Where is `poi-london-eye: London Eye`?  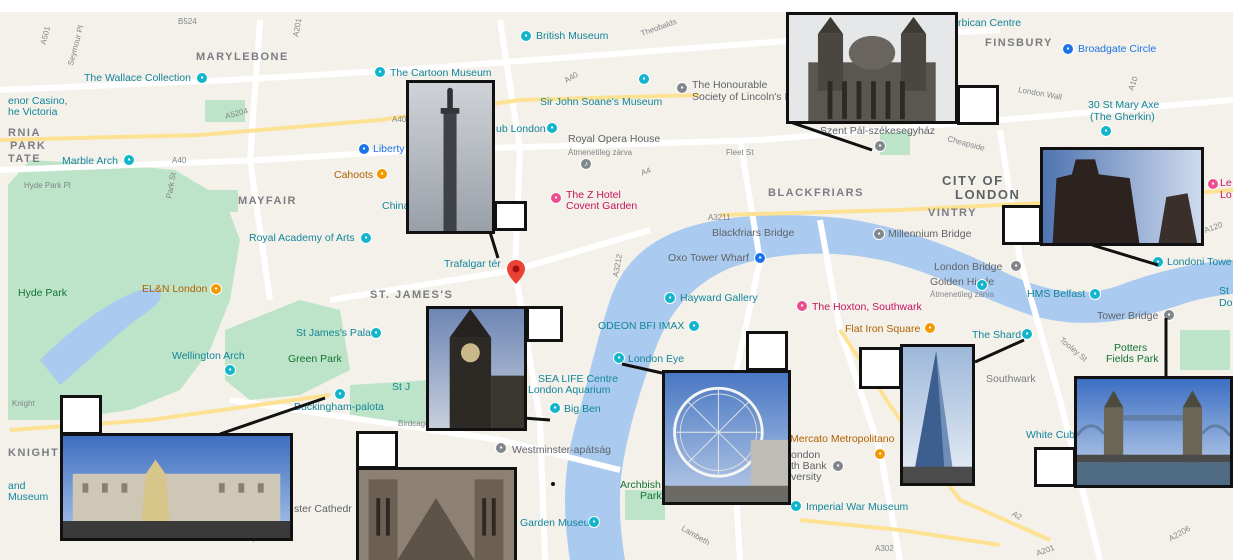
poi-london-eye: London Eye is located at coordinates (656, 359).